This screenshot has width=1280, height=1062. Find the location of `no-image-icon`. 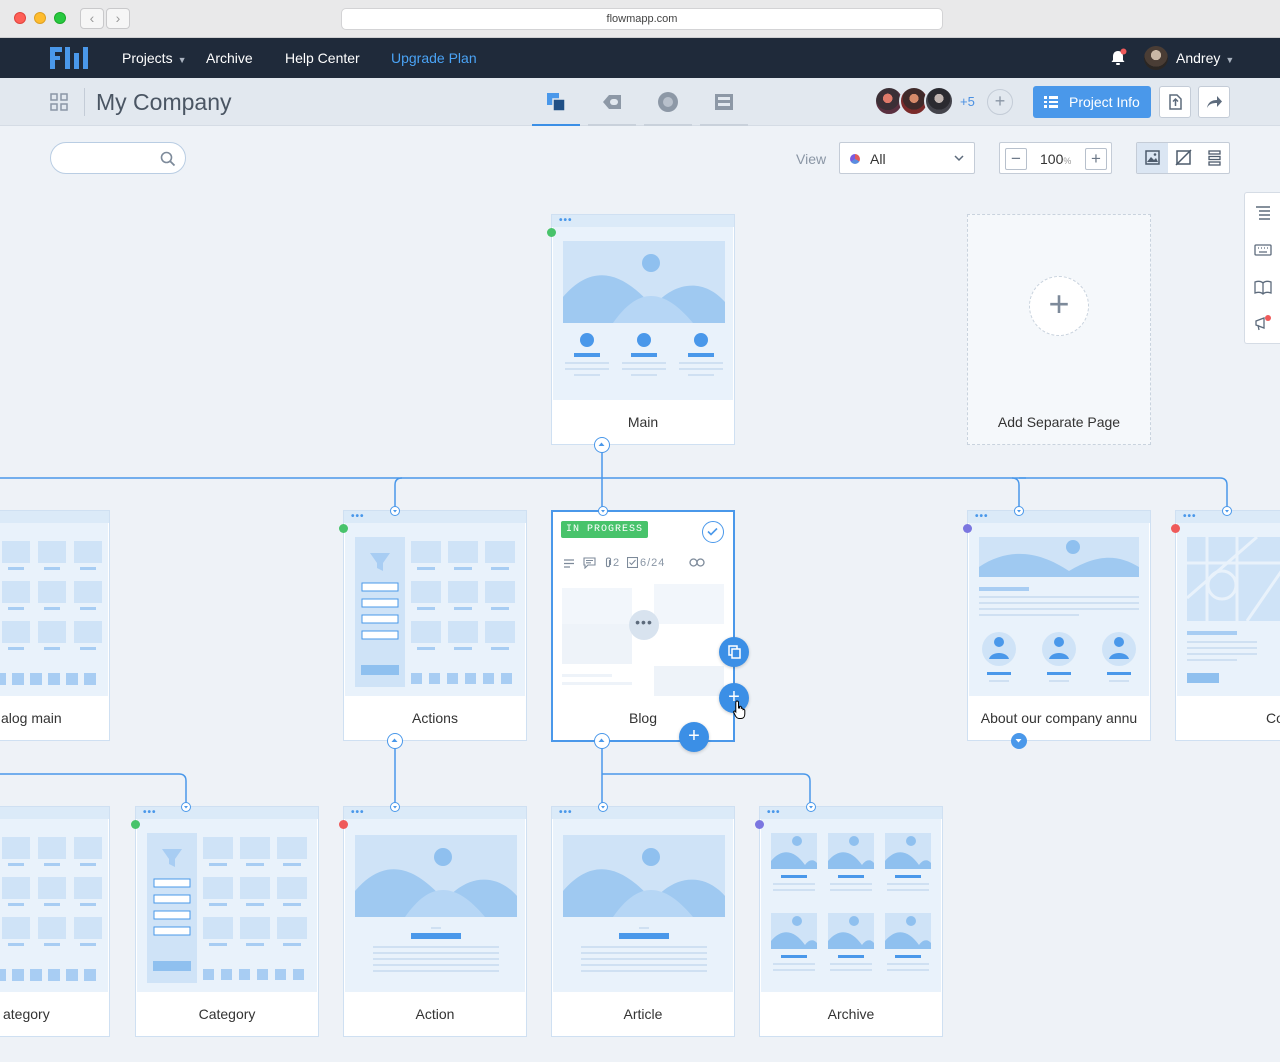

no-image-icon is located at coordinates (1183, 157).